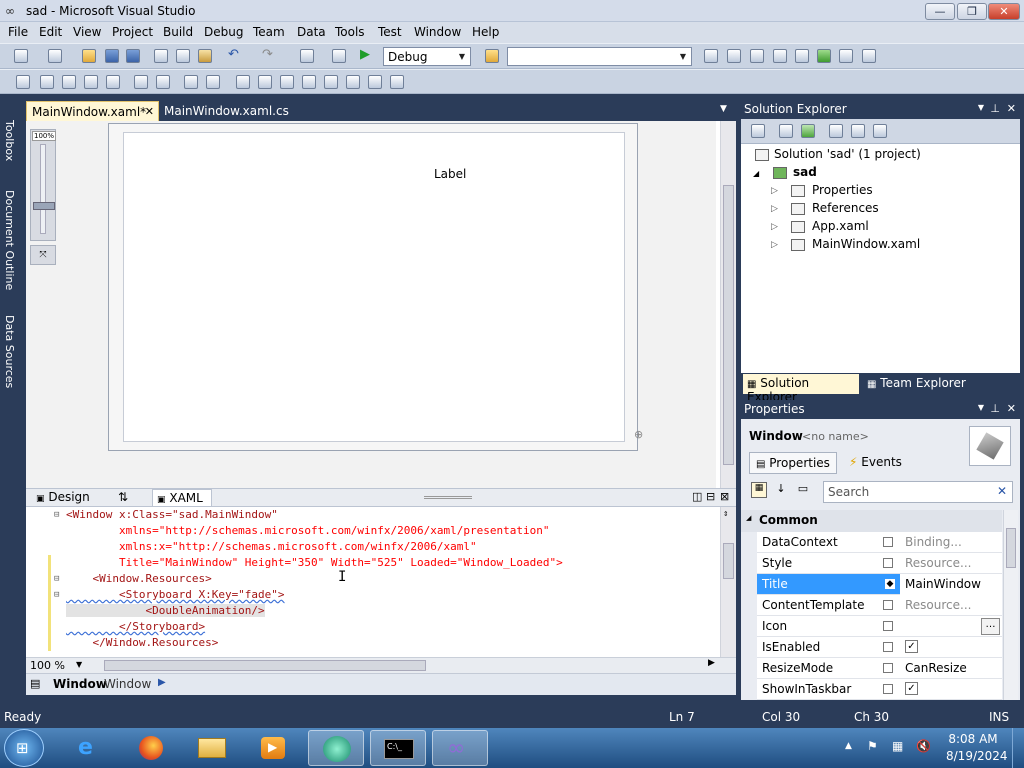  What do you see at coordinates (995, 108) in the screenshot?
I see `pin-icon: ⊥` at bounding box center [995, 108].